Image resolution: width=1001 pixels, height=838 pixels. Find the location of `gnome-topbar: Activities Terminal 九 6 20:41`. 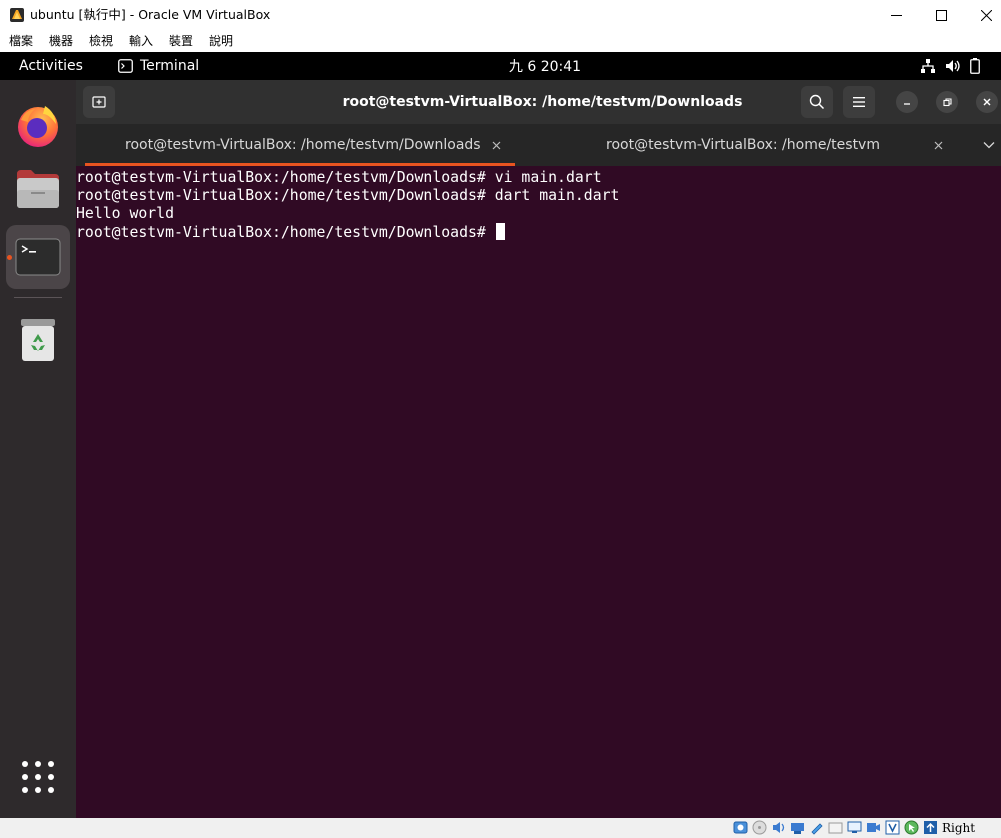

gnome-topbar: Activities Terminal 九 6 20:41 is located at coordinates (500, 66).